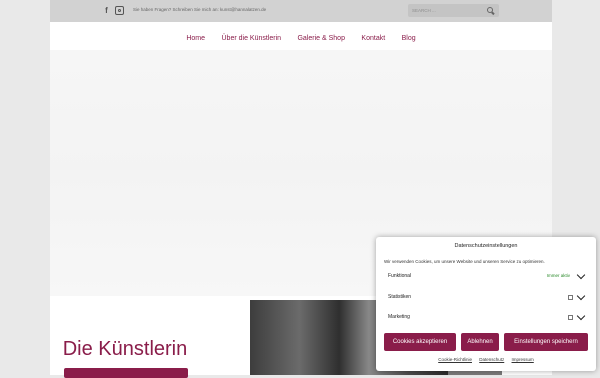  What do you see at coordinates (400, 276) in the screenshot?
I see `consent-row-label: Funktional` at bounding box center [400, 276].